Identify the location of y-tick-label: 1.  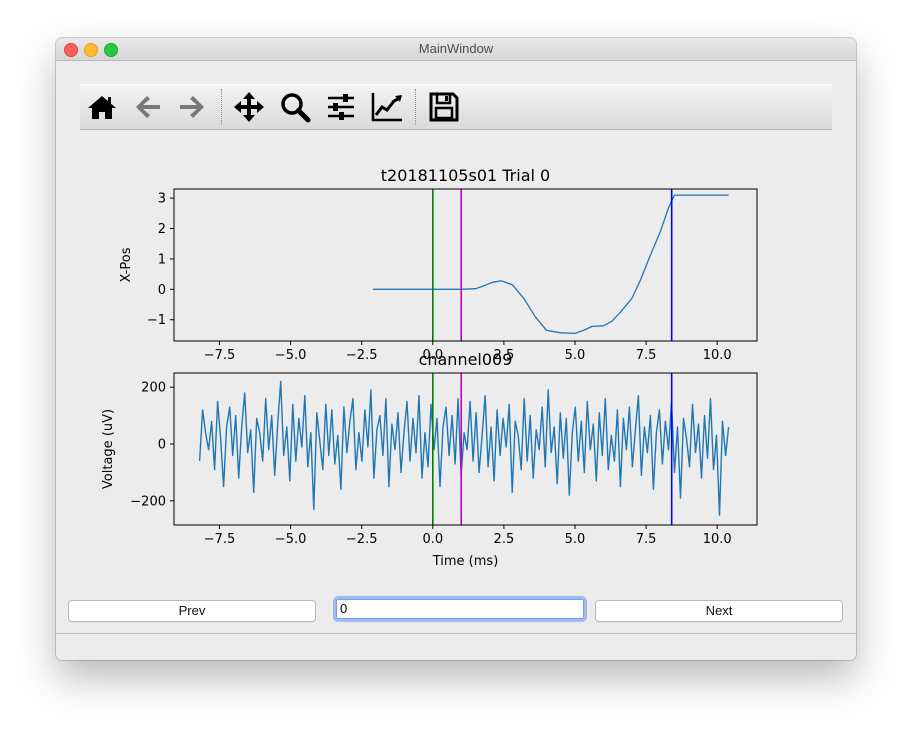
(162, 259).